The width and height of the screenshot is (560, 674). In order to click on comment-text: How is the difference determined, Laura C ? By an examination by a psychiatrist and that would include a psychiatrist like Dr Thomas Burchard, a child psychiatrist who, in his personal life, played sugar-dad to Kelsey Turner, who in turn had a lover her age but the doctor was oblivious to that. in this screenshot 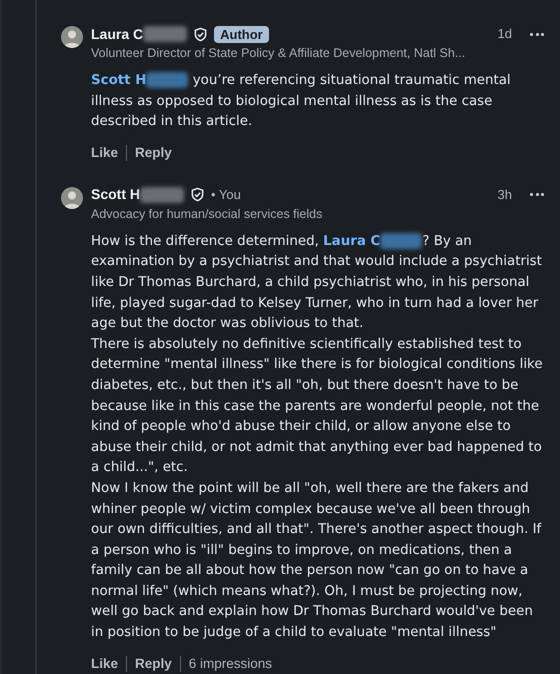, I will do `click(317, 283)`.